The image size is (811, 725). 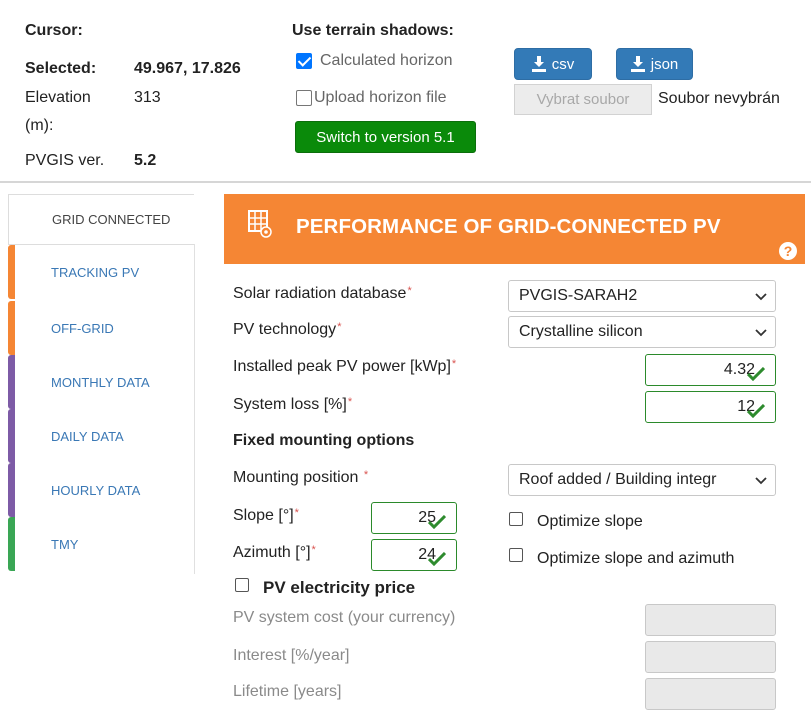 I want to click on tabs-divider, so click(x=194, y=409).